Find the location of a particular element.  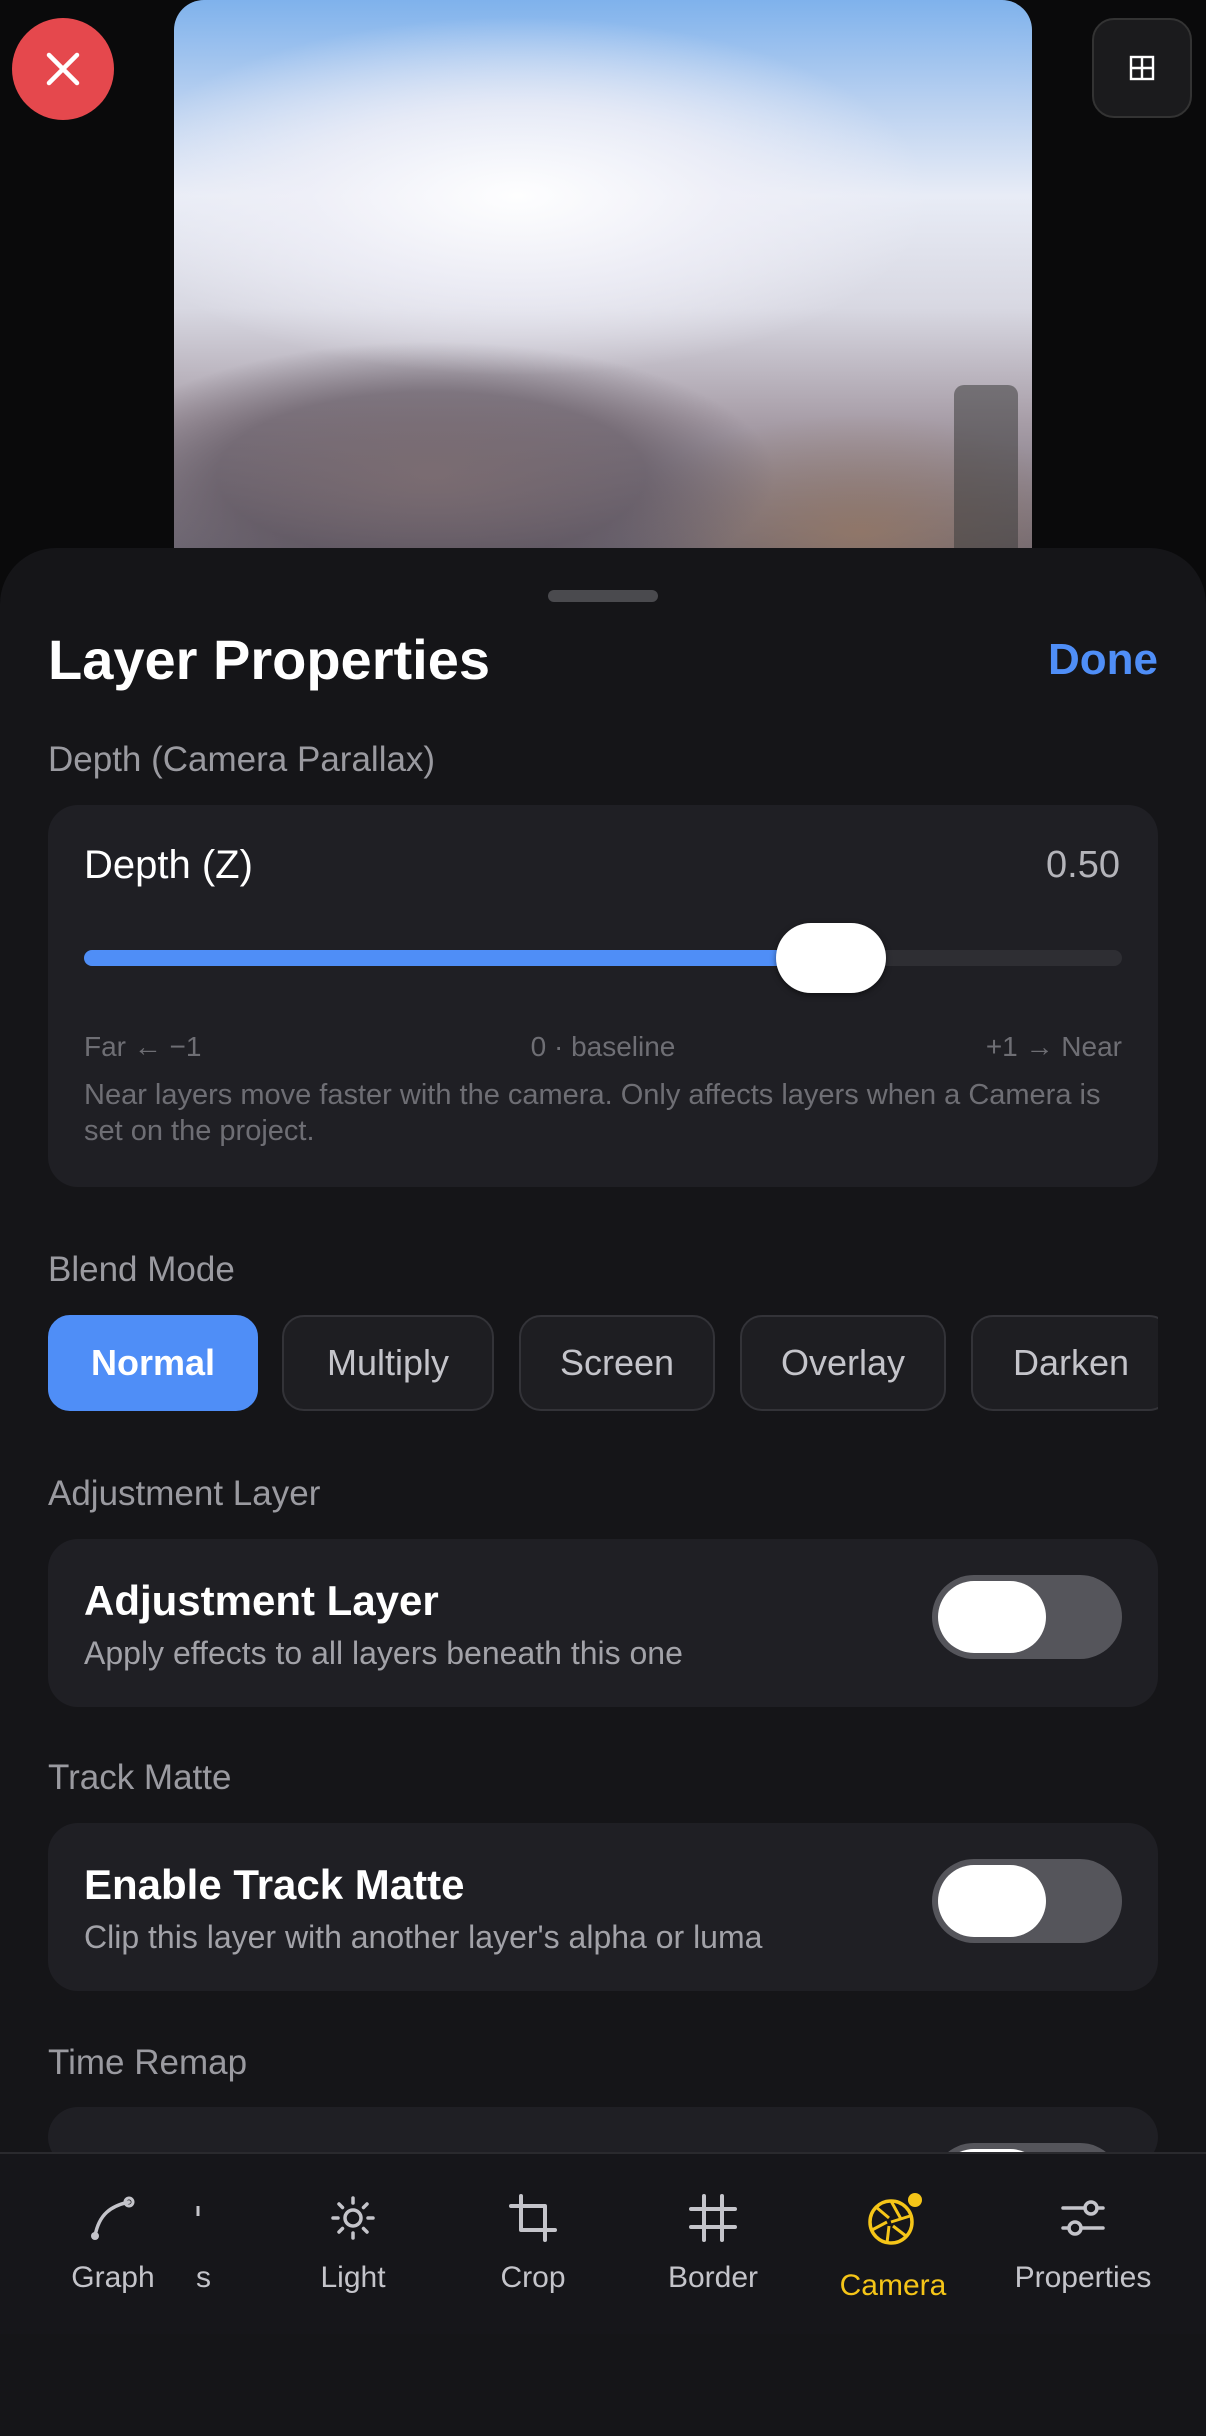

adjustment-section-label: Adjustment Layer is located at coordinates (184, 1493).